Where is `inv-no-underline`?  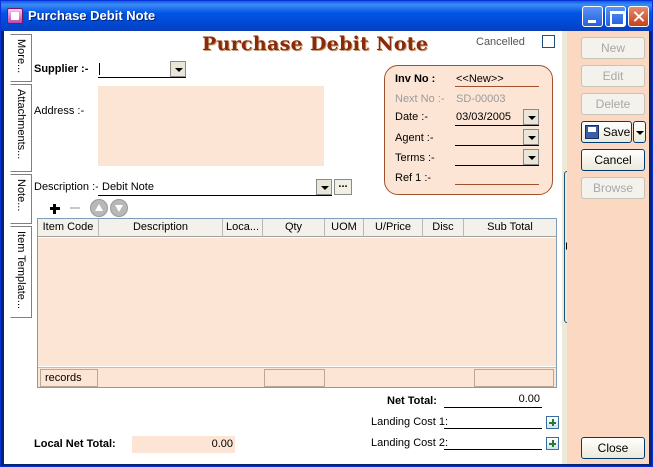 inv-no-underline is located at coordinates (497, 86).